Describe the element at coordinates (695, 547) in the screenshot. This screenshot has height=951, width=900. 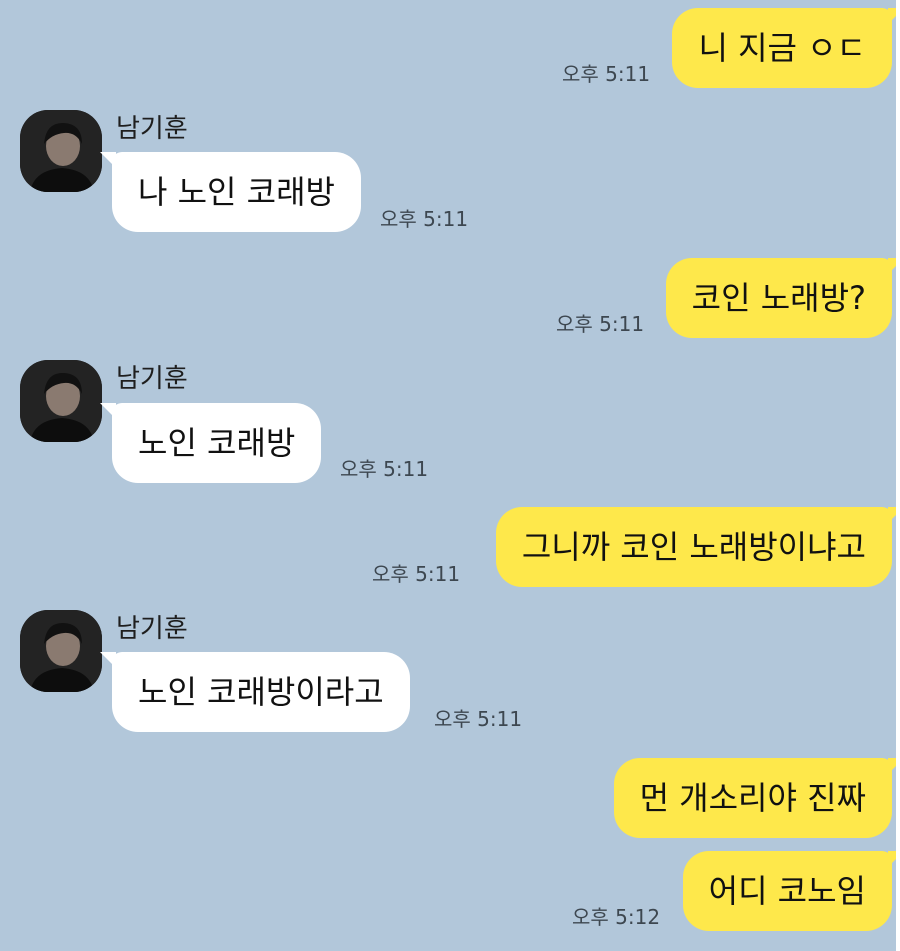
I see `my-message-bubble: 그니까 코인 노래방이냐고` at that location.